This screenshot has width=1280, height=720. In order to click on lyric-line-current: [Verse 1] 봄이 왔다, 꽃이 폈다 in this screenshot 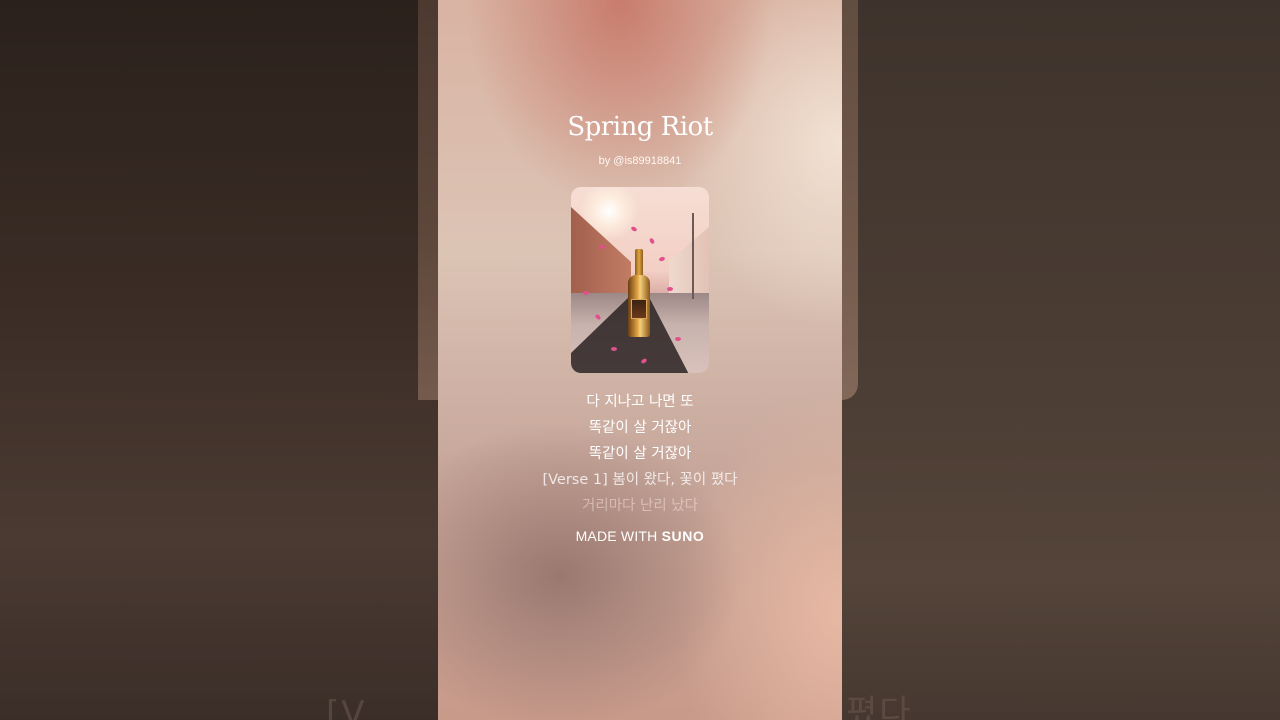, I will do `click(640, 480)`.